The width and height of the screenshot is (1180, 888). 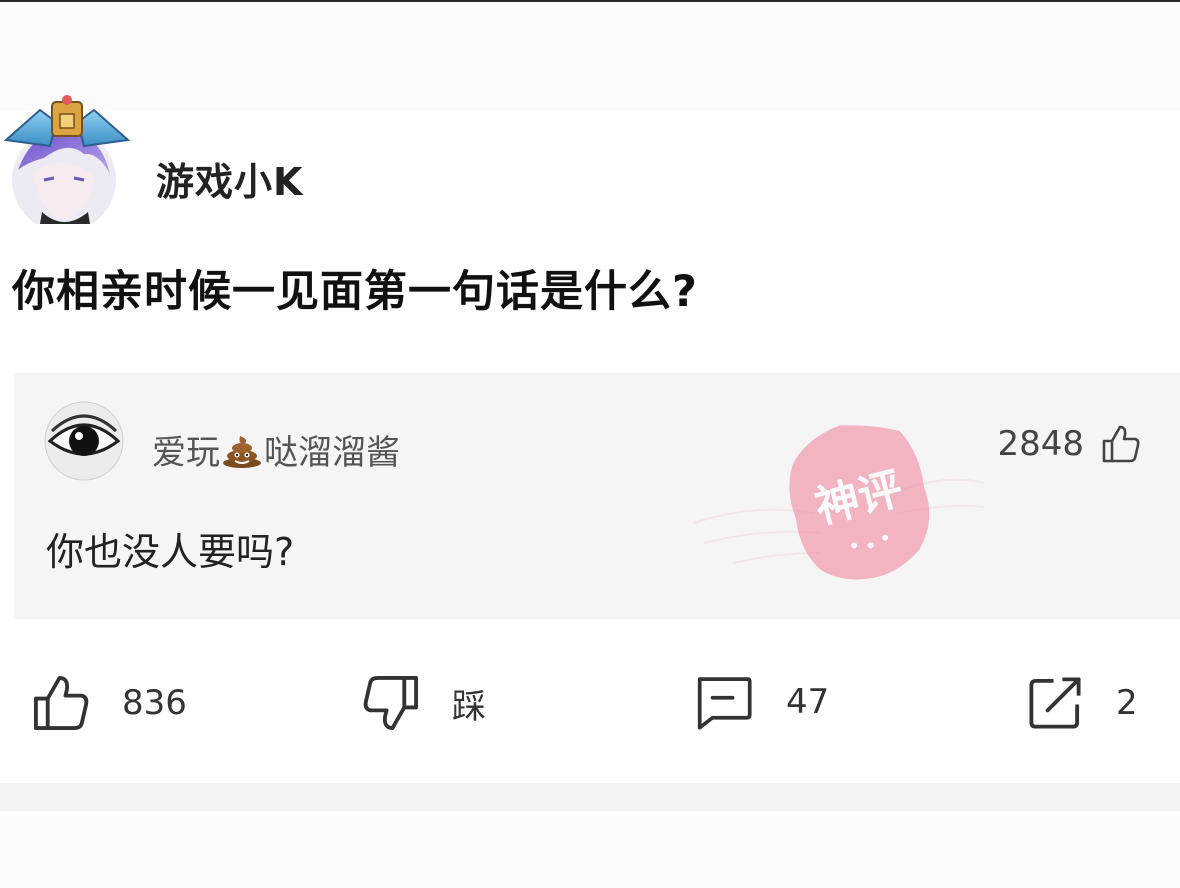 What do you see at coordinates (229, 178) in the screenshot?
I see `author-name: 游戏小K` at bounding box center [229, 178].